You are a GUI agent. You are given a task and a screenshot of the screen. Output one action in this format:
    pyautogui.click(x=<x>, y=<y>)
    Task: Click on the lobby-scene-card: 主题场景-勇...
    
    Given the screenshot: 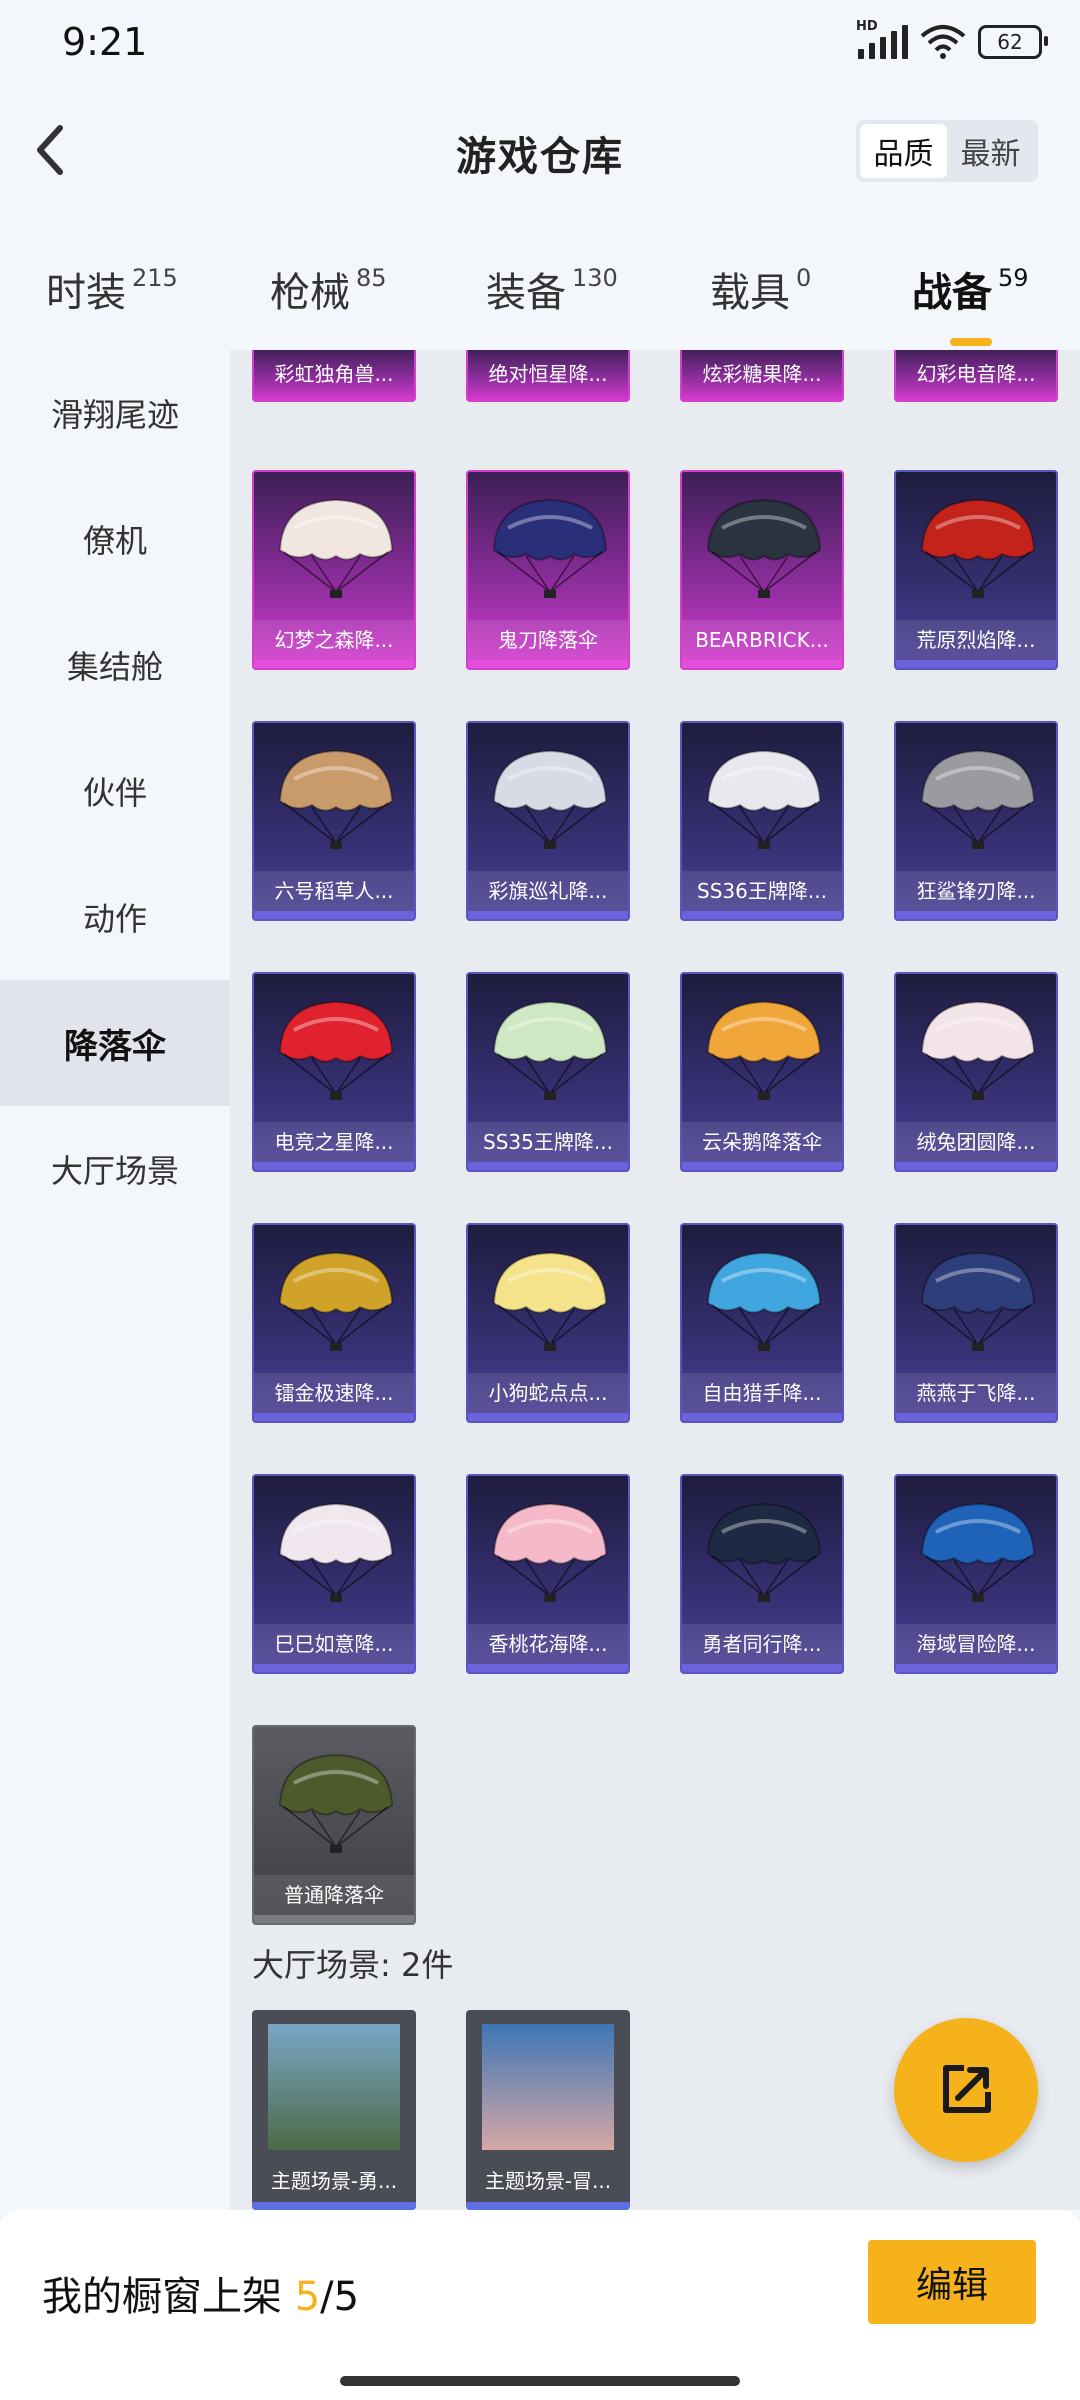 What is the action you would take?
    pyautogui.click(x=334, y=2110)
    